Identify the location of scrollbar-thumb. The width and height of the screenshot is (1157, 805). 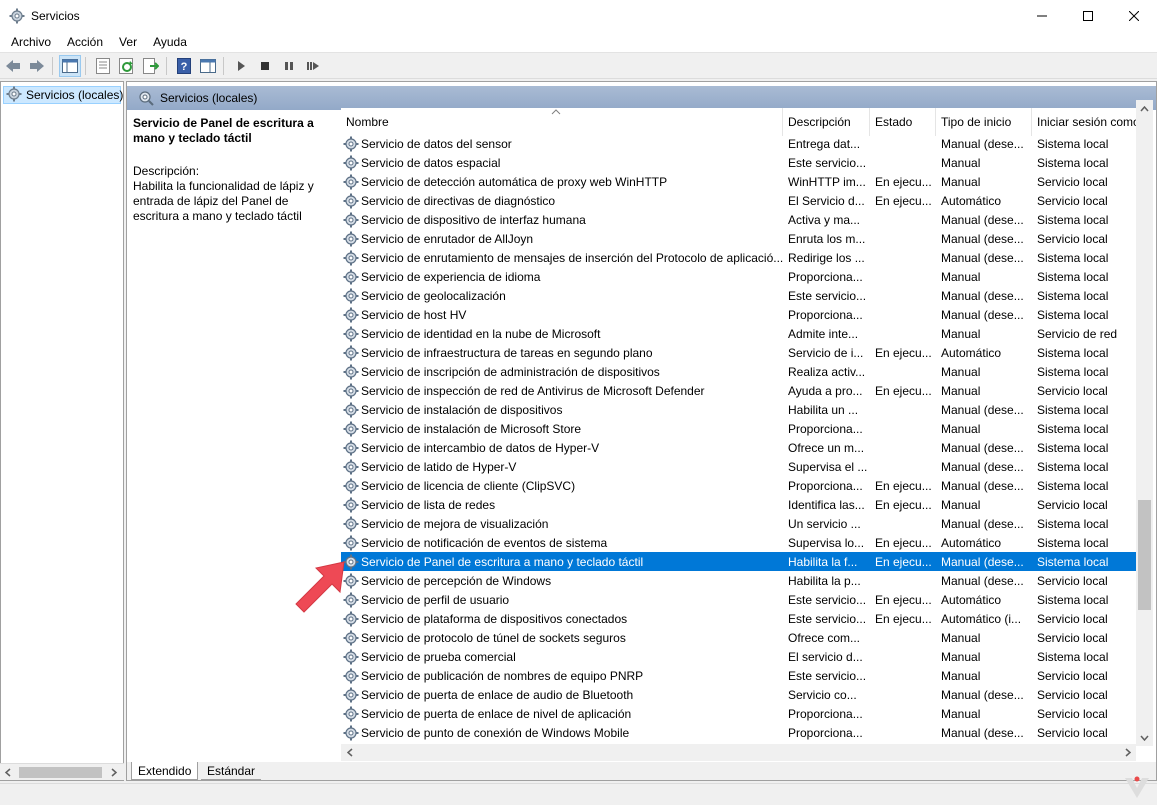
(60, 772).